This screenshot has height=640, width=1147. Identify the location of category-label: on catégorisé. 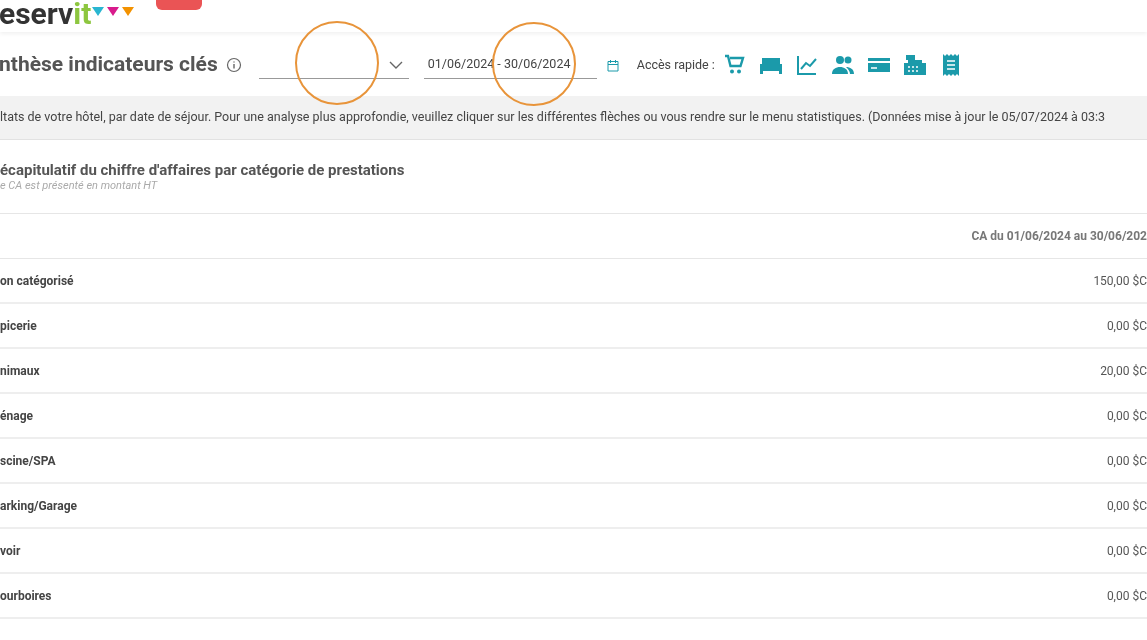
(37, 281).